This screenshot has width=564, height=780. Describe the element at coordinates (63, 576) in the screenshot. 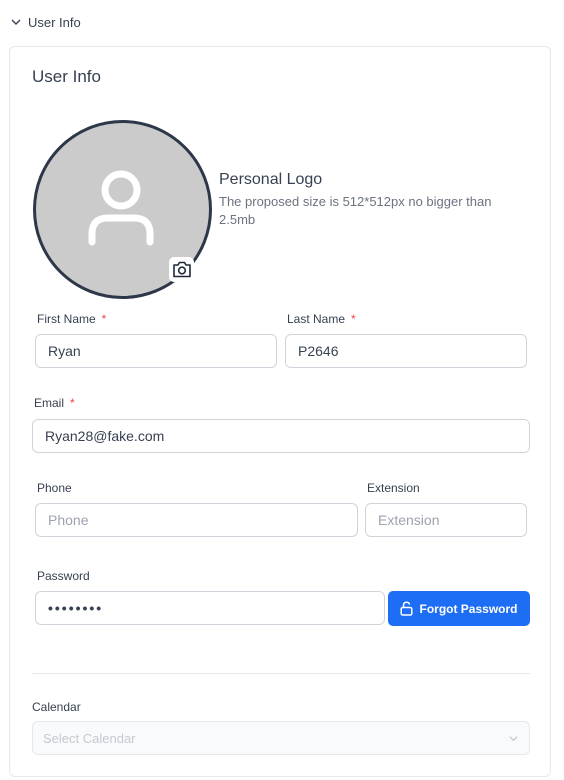

I see `password-label: Password` at that location.